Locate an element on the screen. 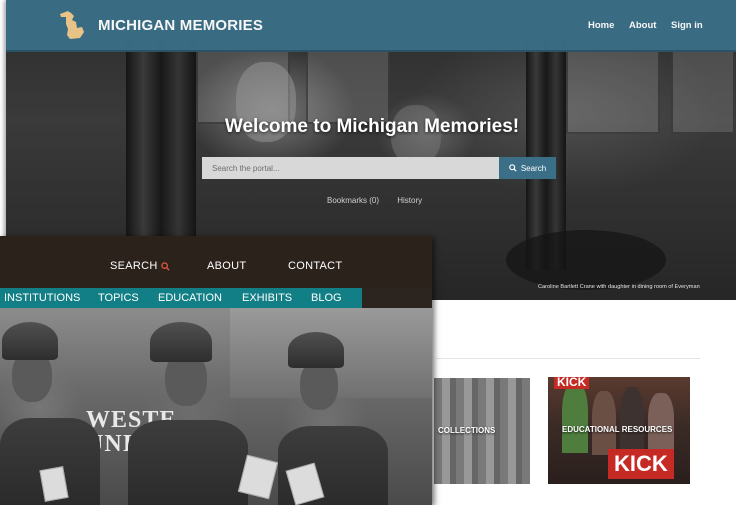 The height and width of the screenshot is (505, 736). site-title: MICHIGAN MEMORIES is located at coordinates (180, 25).